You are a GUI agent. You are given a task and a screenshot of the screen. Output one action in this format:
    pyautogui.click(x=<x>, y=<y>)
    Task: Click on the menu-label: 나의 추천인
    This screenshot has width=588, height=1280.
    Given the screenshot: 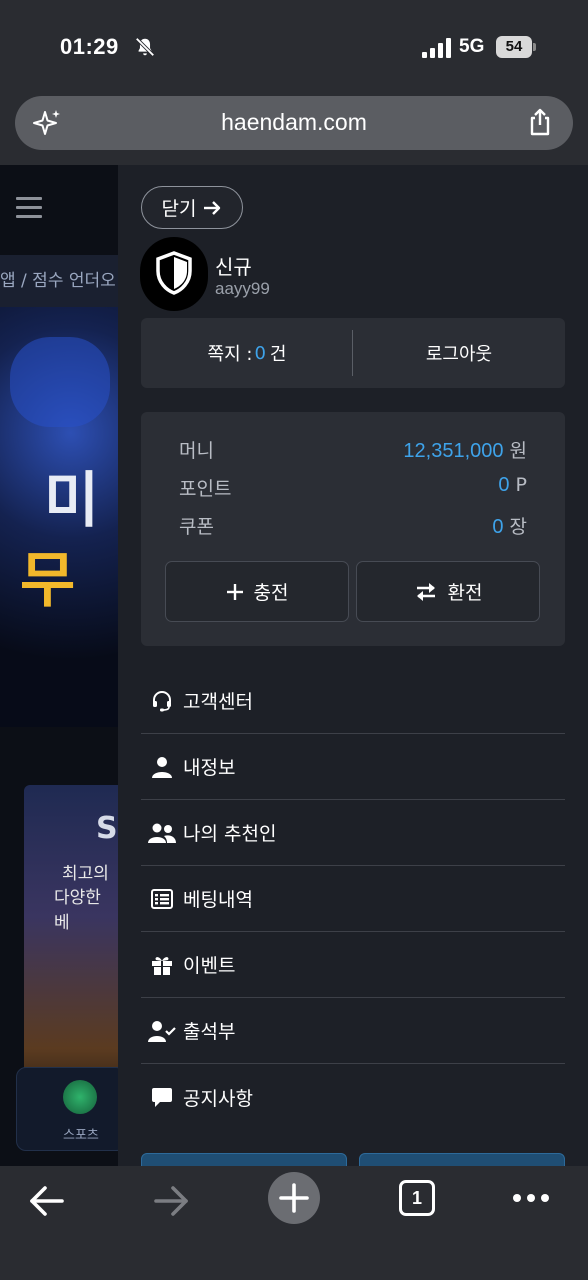 What is the action you would take?
    pyautogui.click(x=230, y=834)
    